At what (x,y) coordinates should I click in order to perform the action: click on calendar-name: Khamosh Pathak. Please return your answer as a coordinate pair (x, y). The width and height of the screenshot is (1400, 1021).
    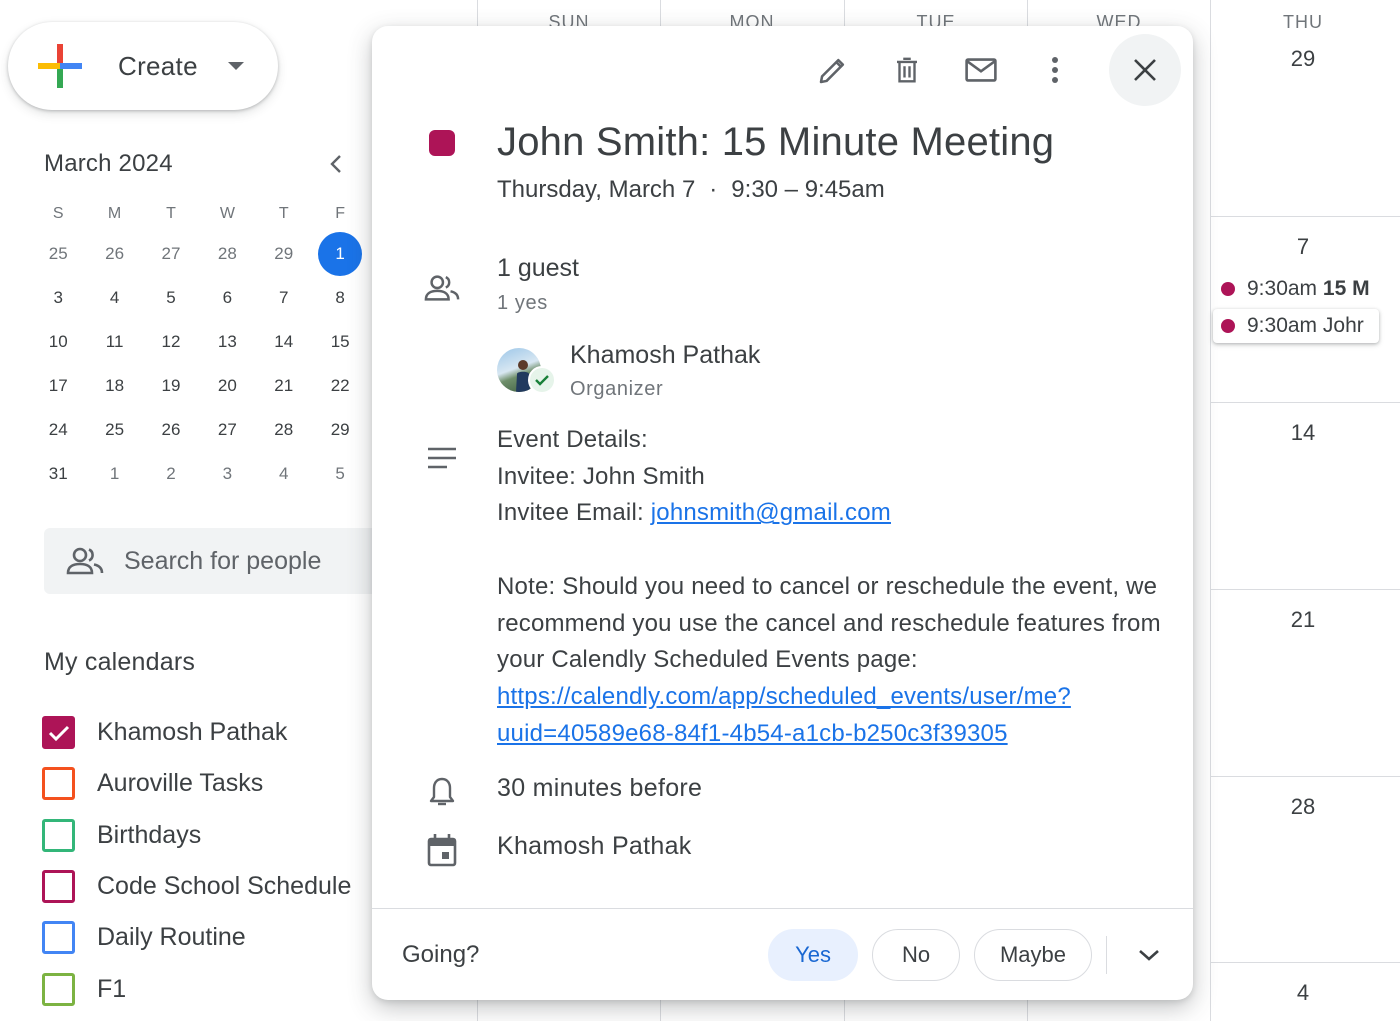
    Looking at the image, I should click on (192, 732).